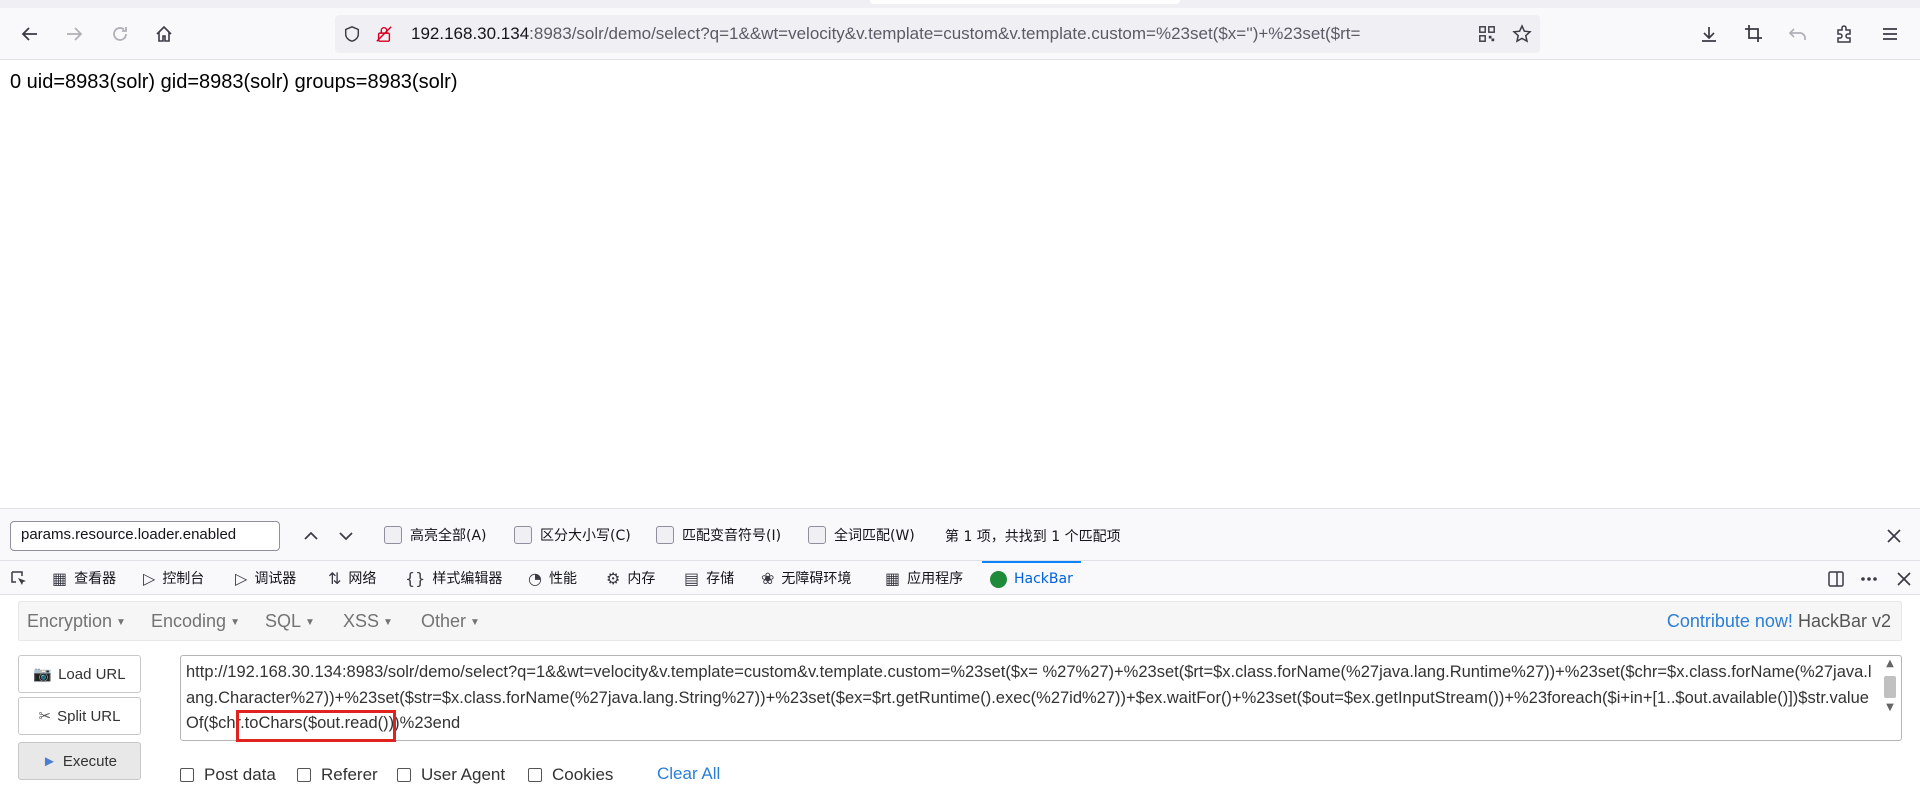 This screenshot has height=810, width=1920. Describe the element at coordinates (145, 536) in the screenshot. I see `find-input: params.resource.loader.enabled` at that location.